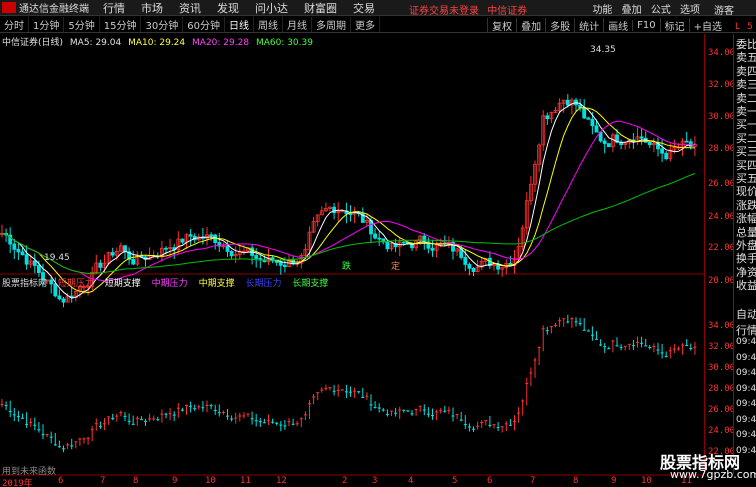 This screenshot has width=756, height=487. Describe the element at coordinates (122, 284) in the screenshot. I see `legend-short-support: 短期支撑` at that location.